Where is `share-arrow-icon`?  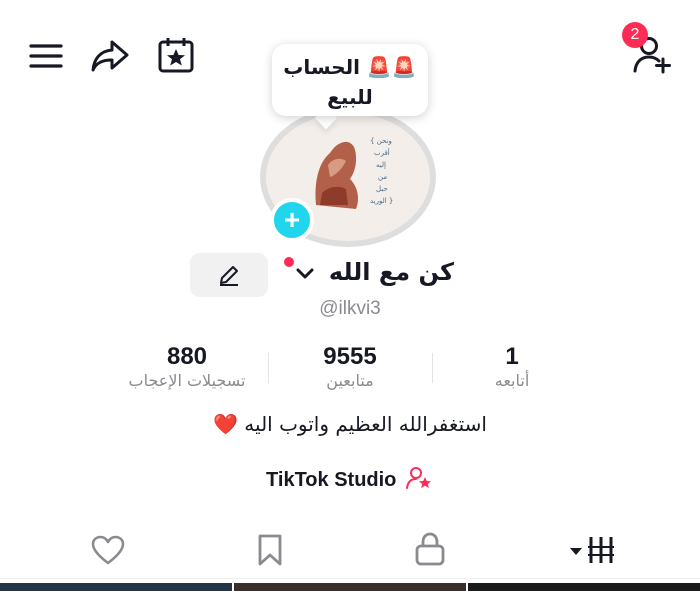
share-arrow-icon is located at coordinates (110, 56).